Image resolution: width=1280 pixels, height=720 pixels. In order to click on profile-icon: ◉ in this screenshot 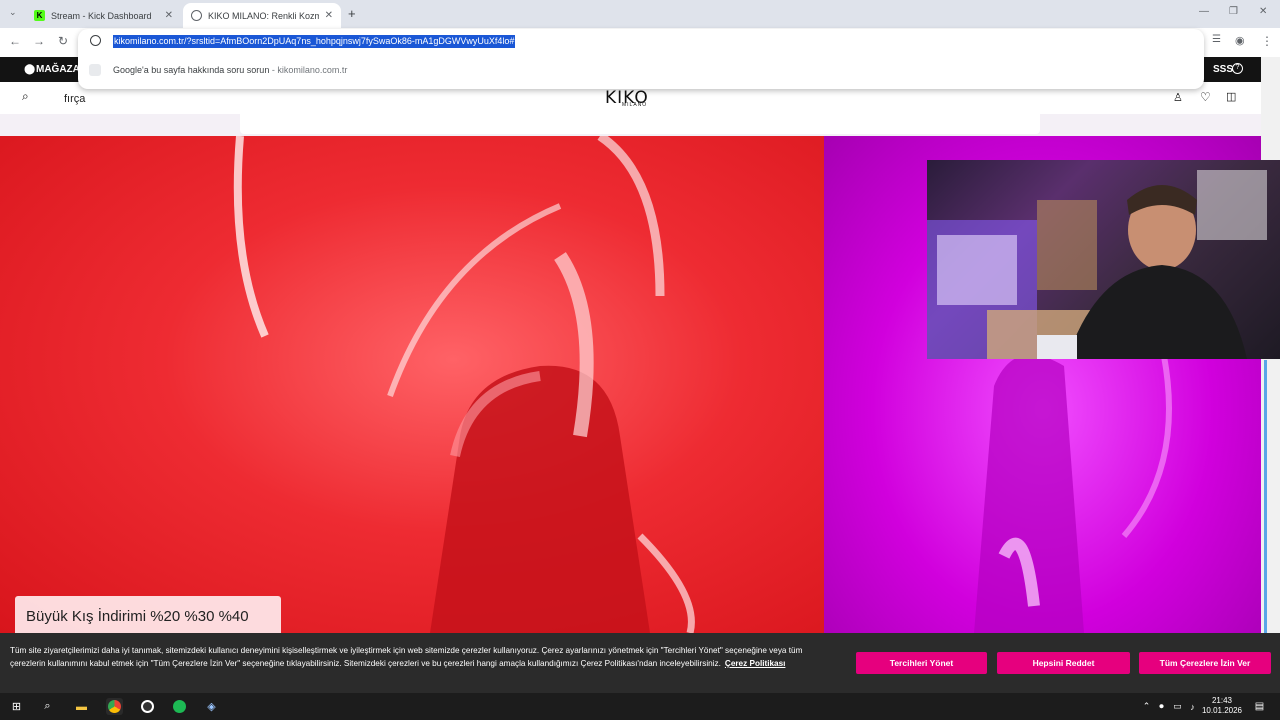, I will do `click(1240, 40)`.